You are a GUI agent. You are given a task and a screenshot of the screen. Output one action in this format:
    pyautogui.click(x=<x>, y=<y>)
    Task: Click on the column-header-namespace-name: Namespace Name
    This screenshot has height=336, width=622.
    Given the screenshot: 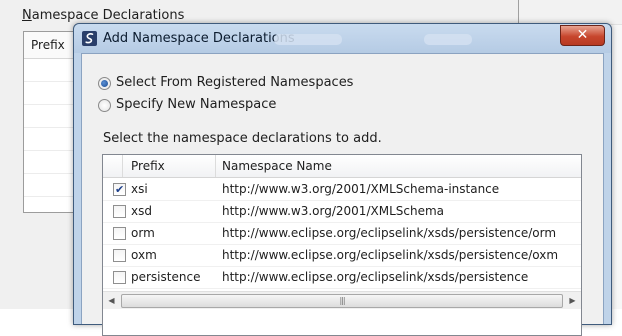 What is the action you would take?
    pyautogui.click(x=277, y=166)
    